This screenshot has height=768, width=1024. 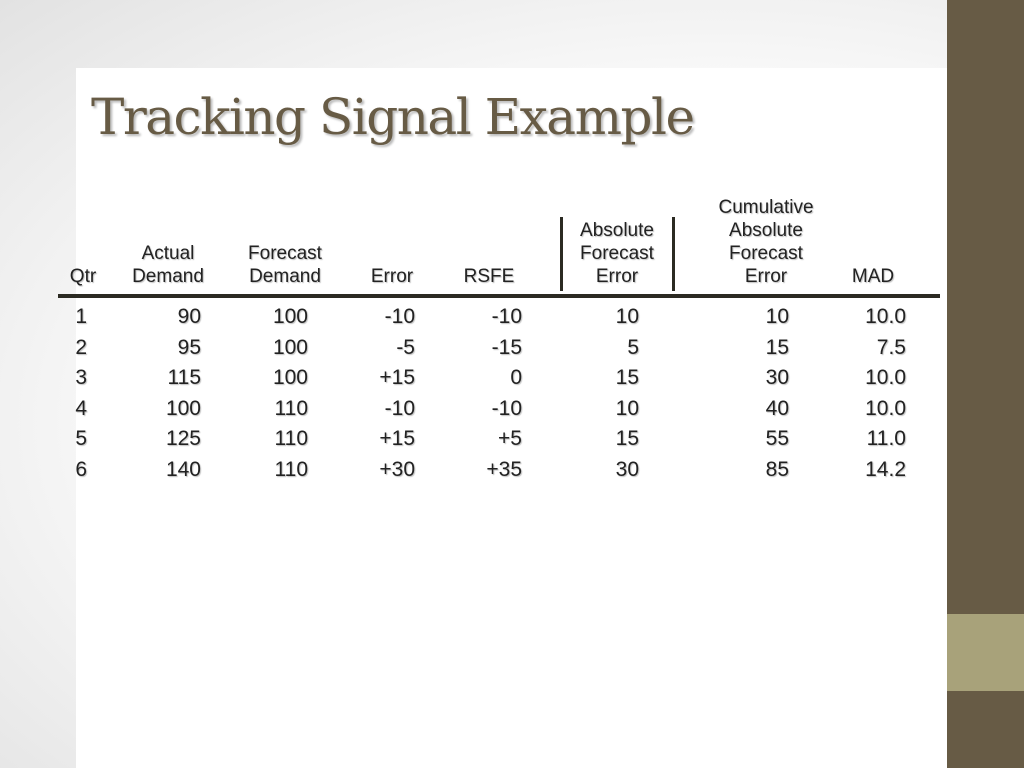 What do you see at coordinates (183, 469) in the screenshot?
I see `table-cell-actual: 140` at bounding box center [183, 469].